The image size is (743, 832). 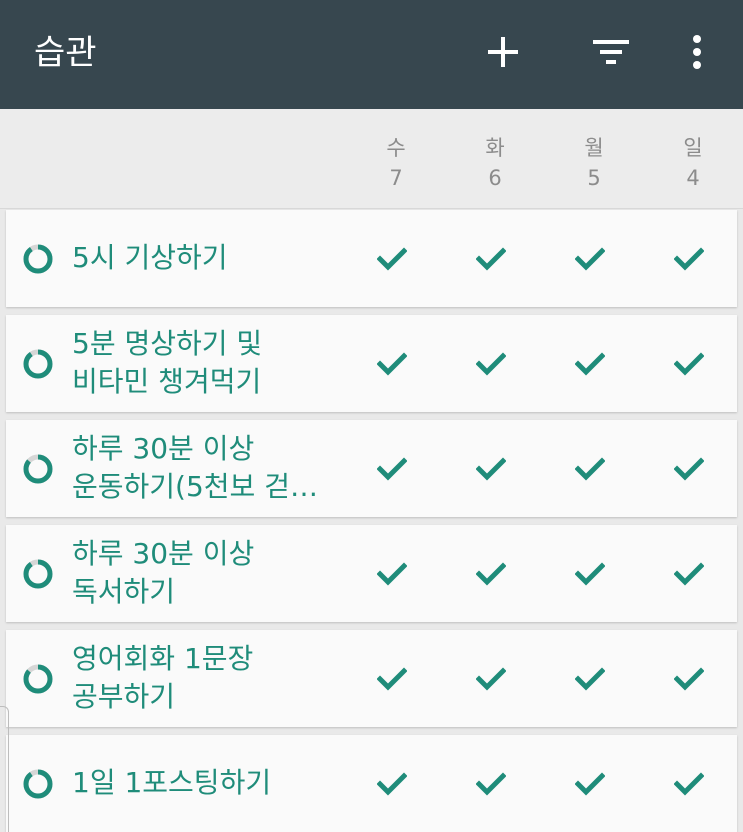 What do you see at coordinates (594, 163) in the screenshot?
I see `day-column-2: 월 5` at bounding box center [594, 163].